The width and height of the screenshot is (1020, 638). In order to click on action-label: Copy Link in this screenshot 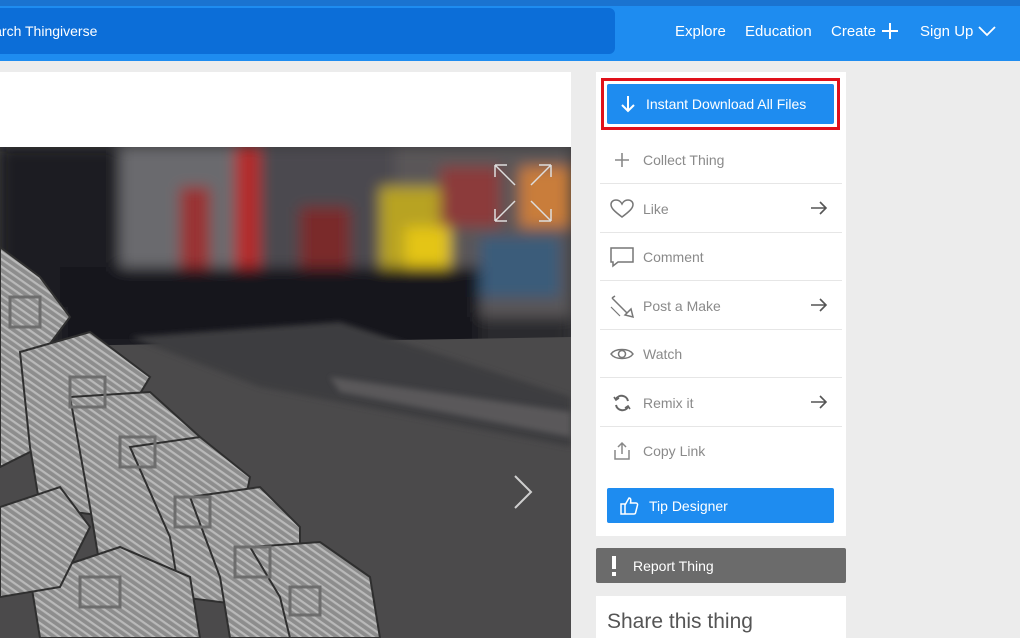, I will do `click(674, 451)`.